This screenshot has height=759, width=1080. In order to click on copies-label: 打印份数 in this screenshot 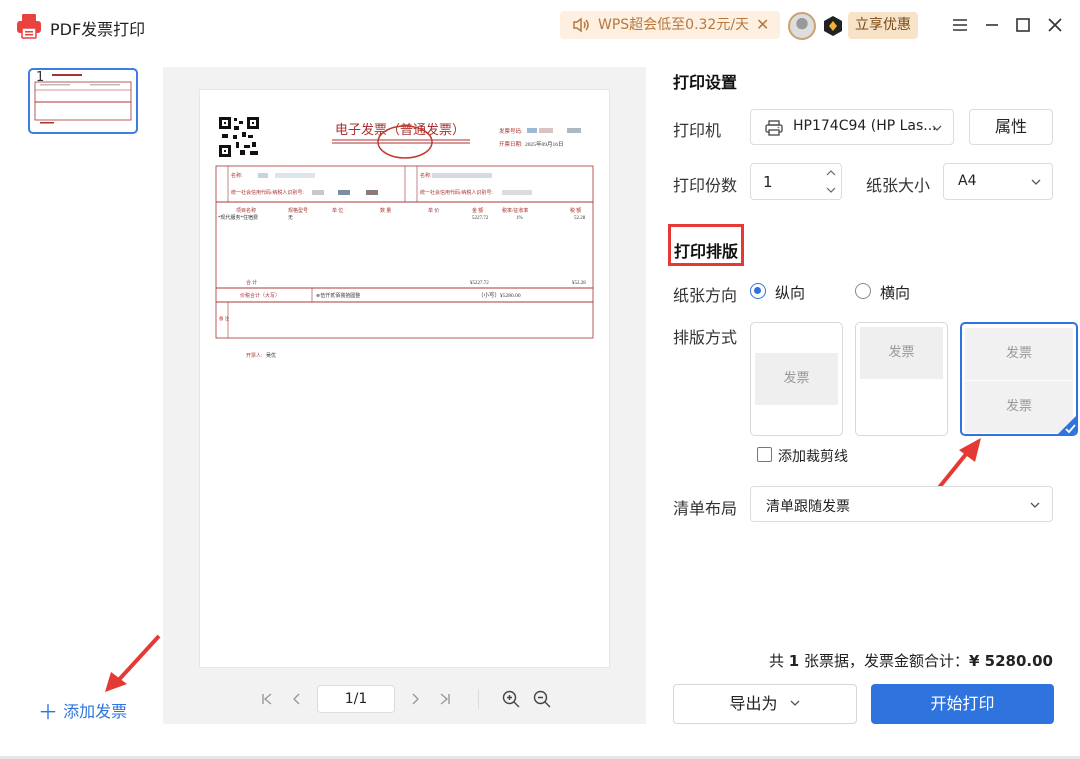, I will do `click(705, 185)`.